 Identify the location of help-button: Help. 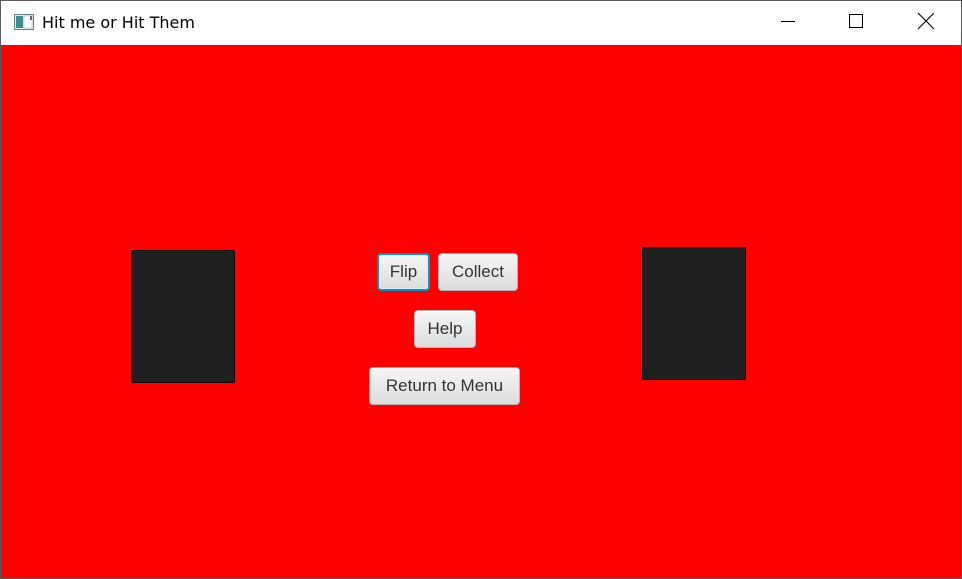
(445, 329).